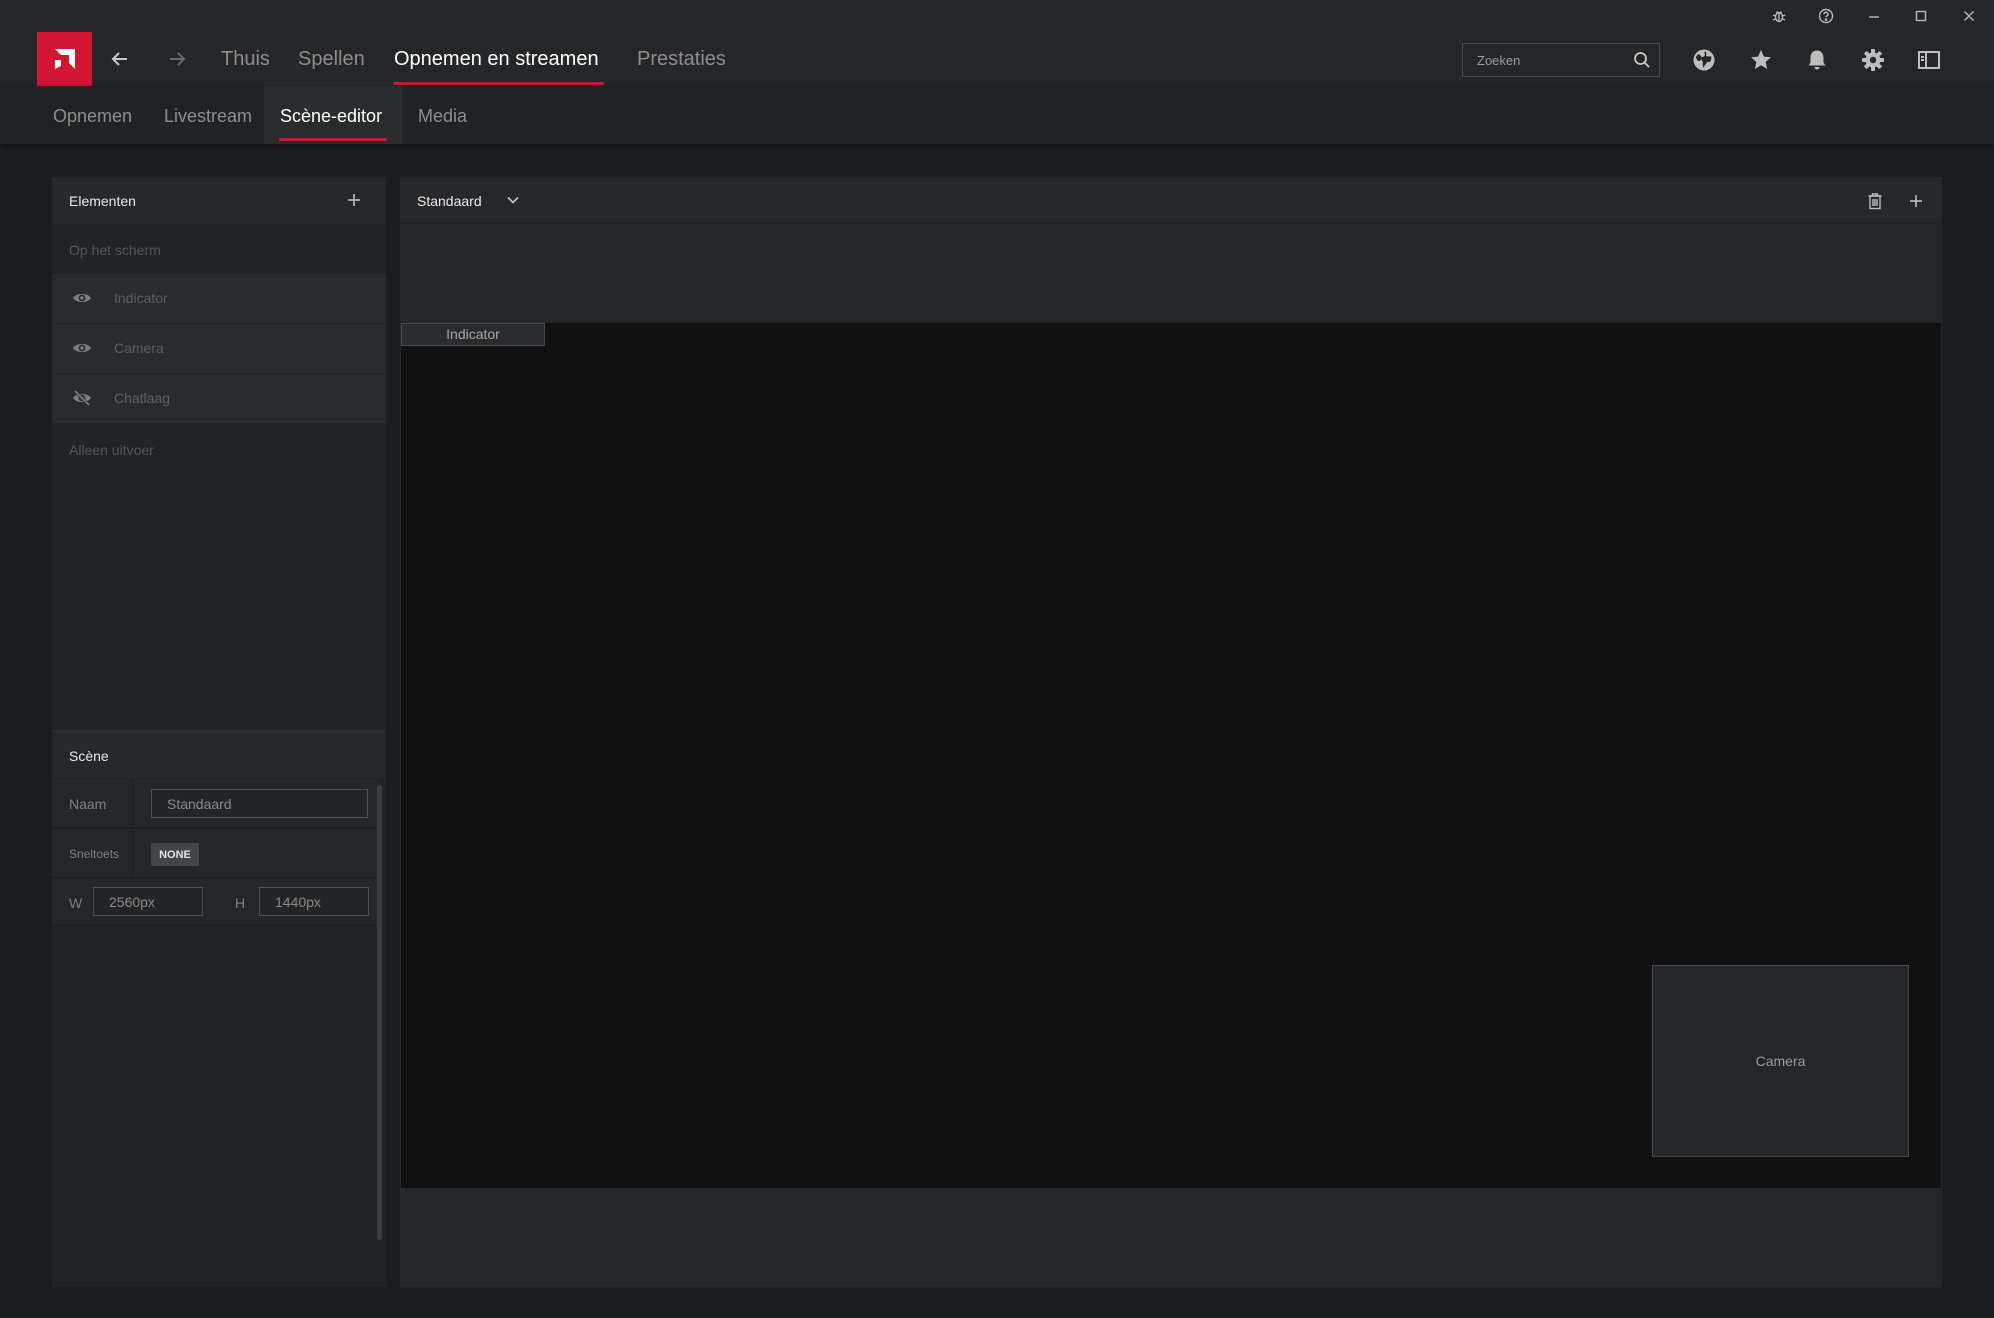  Describe the element at coordinates (102, 201) in the screenshot. I see `elements-title: Elementen` at that location.